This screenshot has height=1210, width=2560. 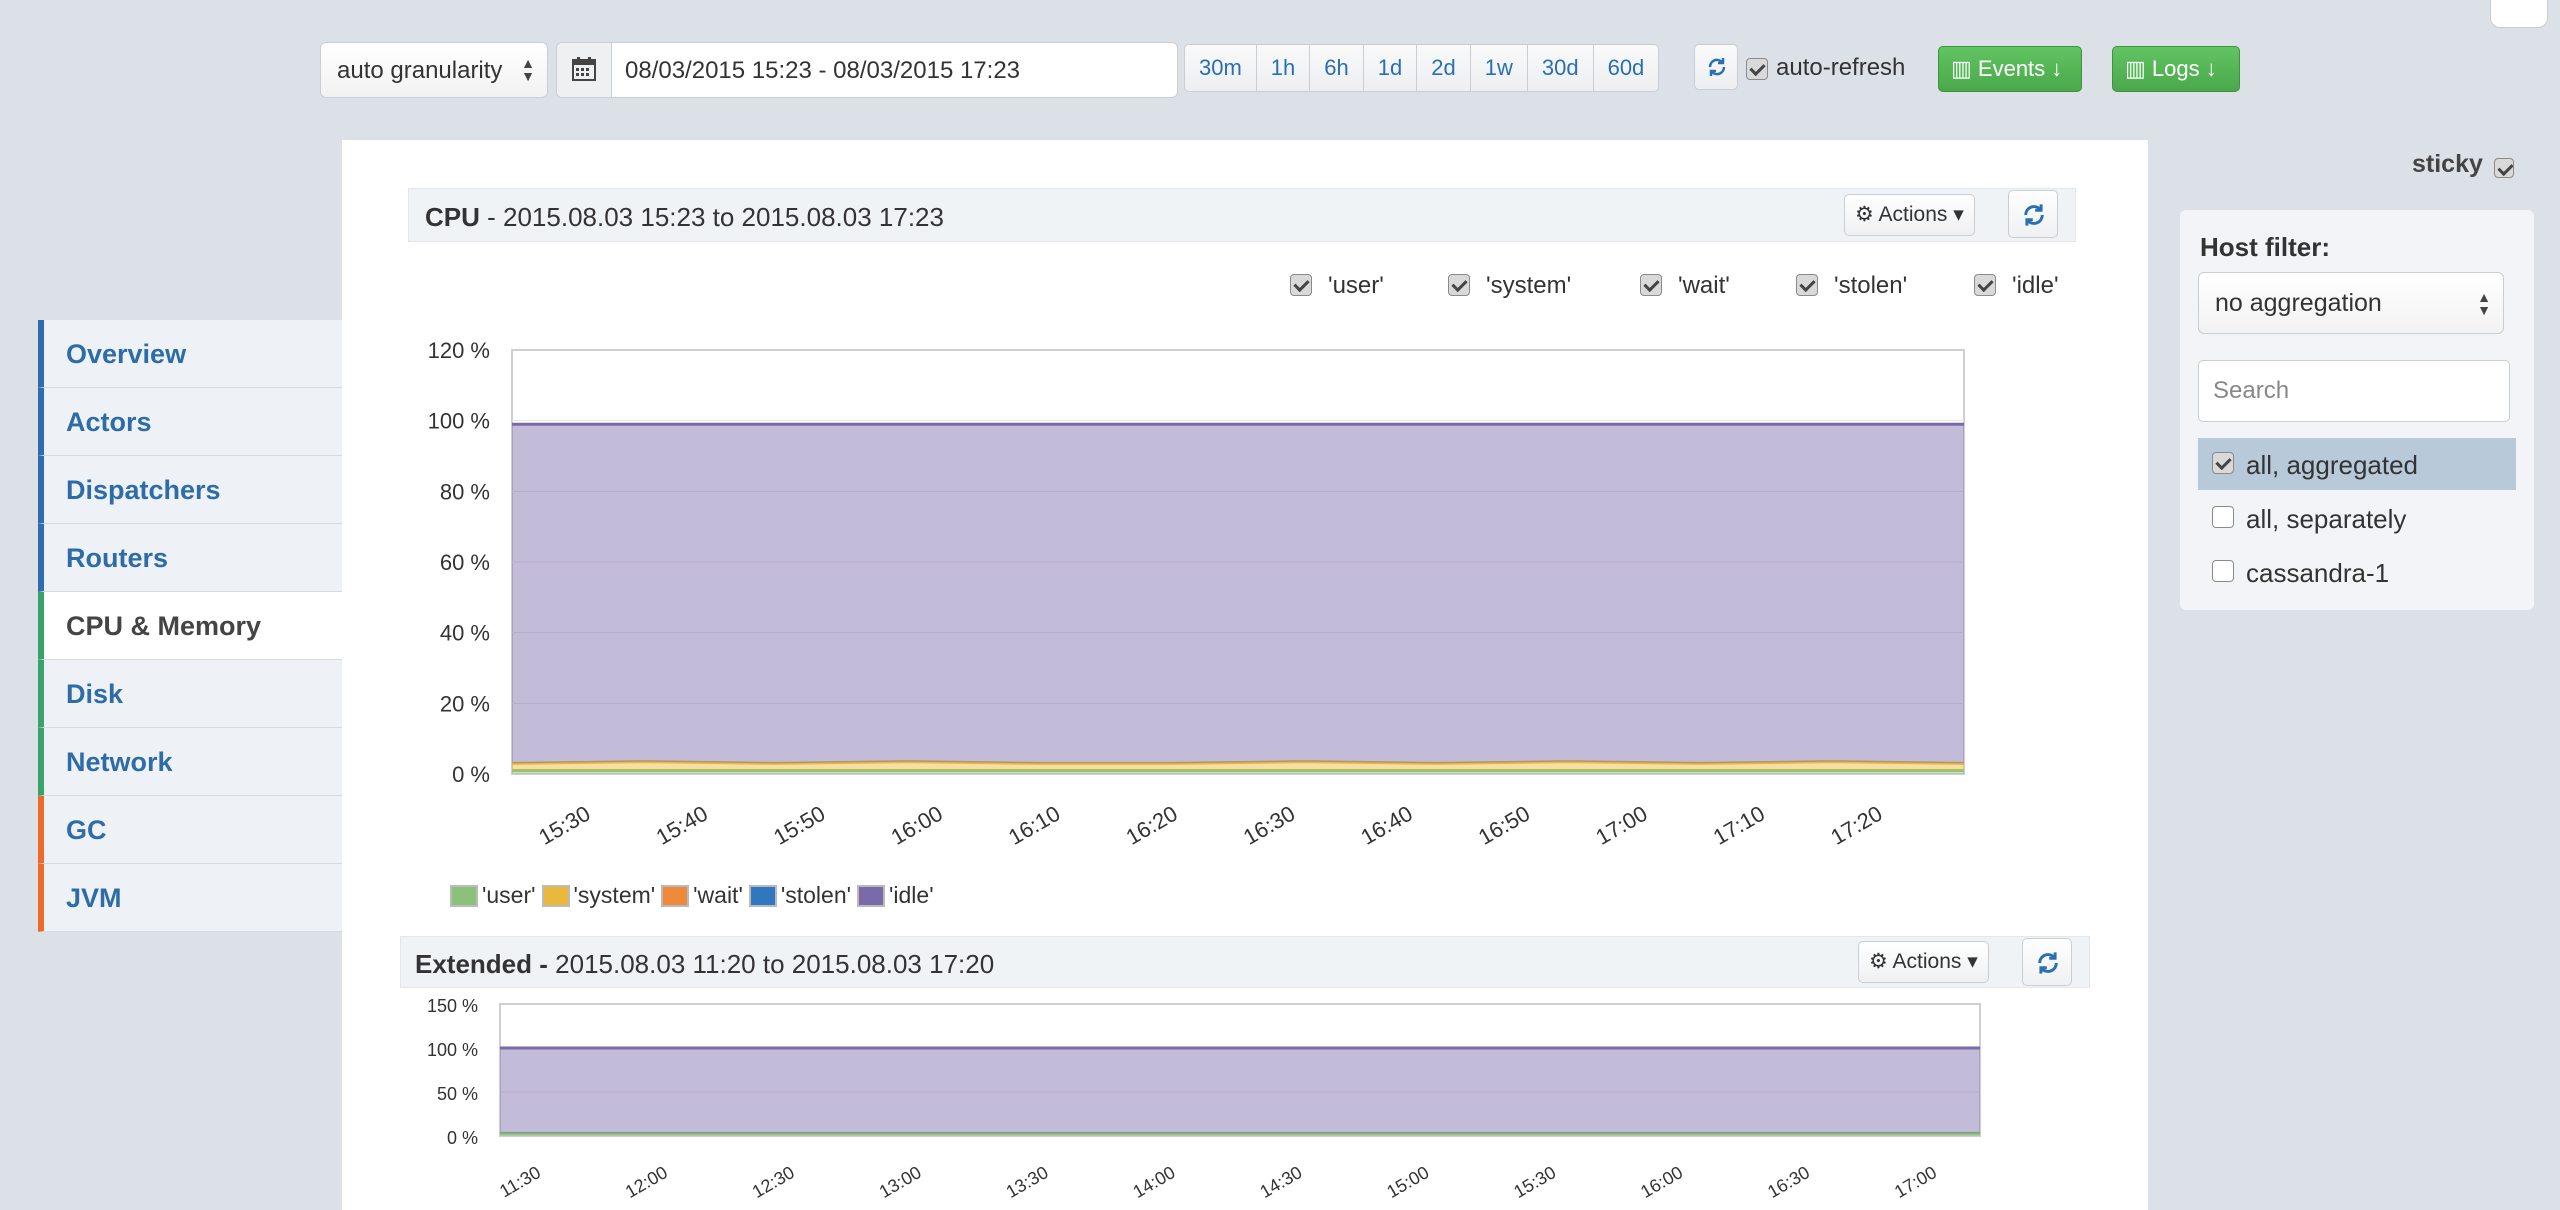 What do you see at coordinates (1386, 825) in the screenshot?
I see `cpu-x-tick-label: 16:40` at bounding box center [1386, 825].